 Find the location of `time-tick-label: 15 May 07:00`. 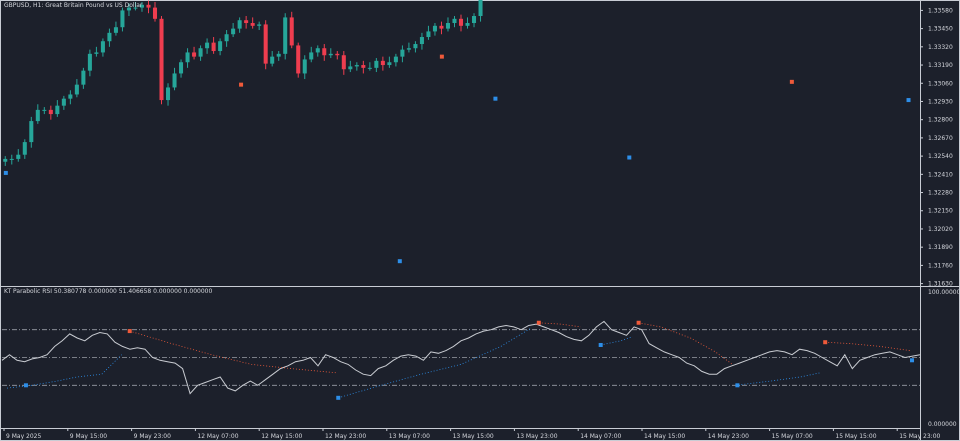

time-tick-label: 15 May 07:00 is located at coordinates (792, 436).